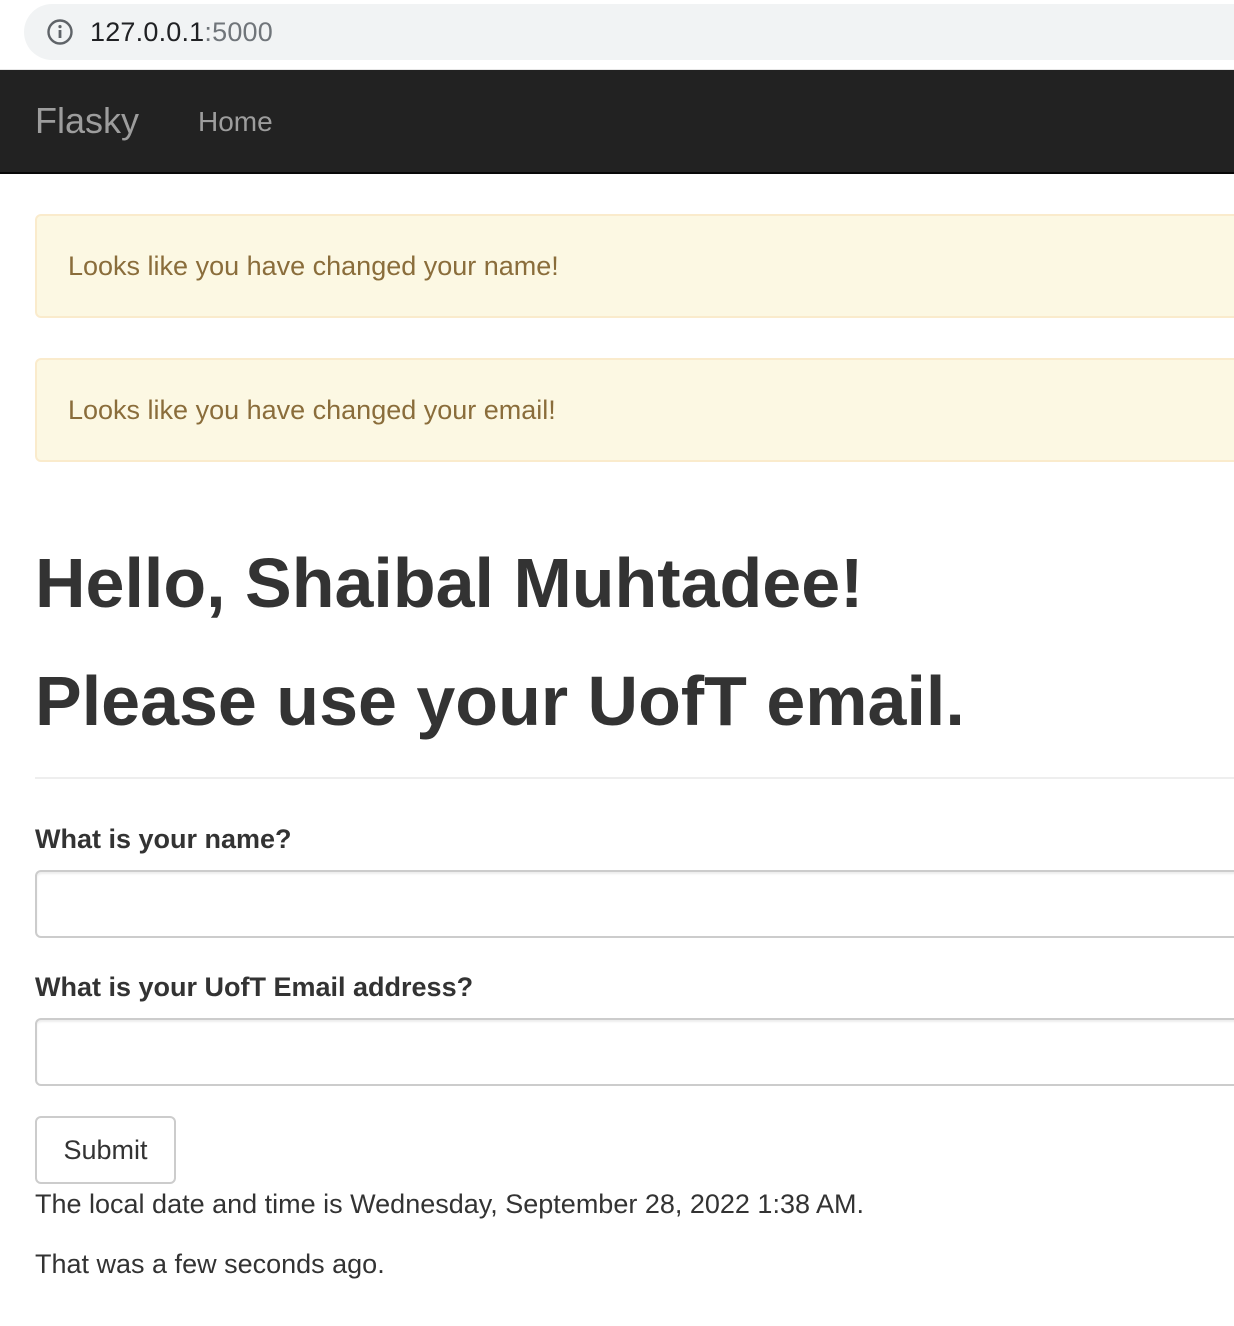  I want to click on page-header-divider, so click(634, 778).